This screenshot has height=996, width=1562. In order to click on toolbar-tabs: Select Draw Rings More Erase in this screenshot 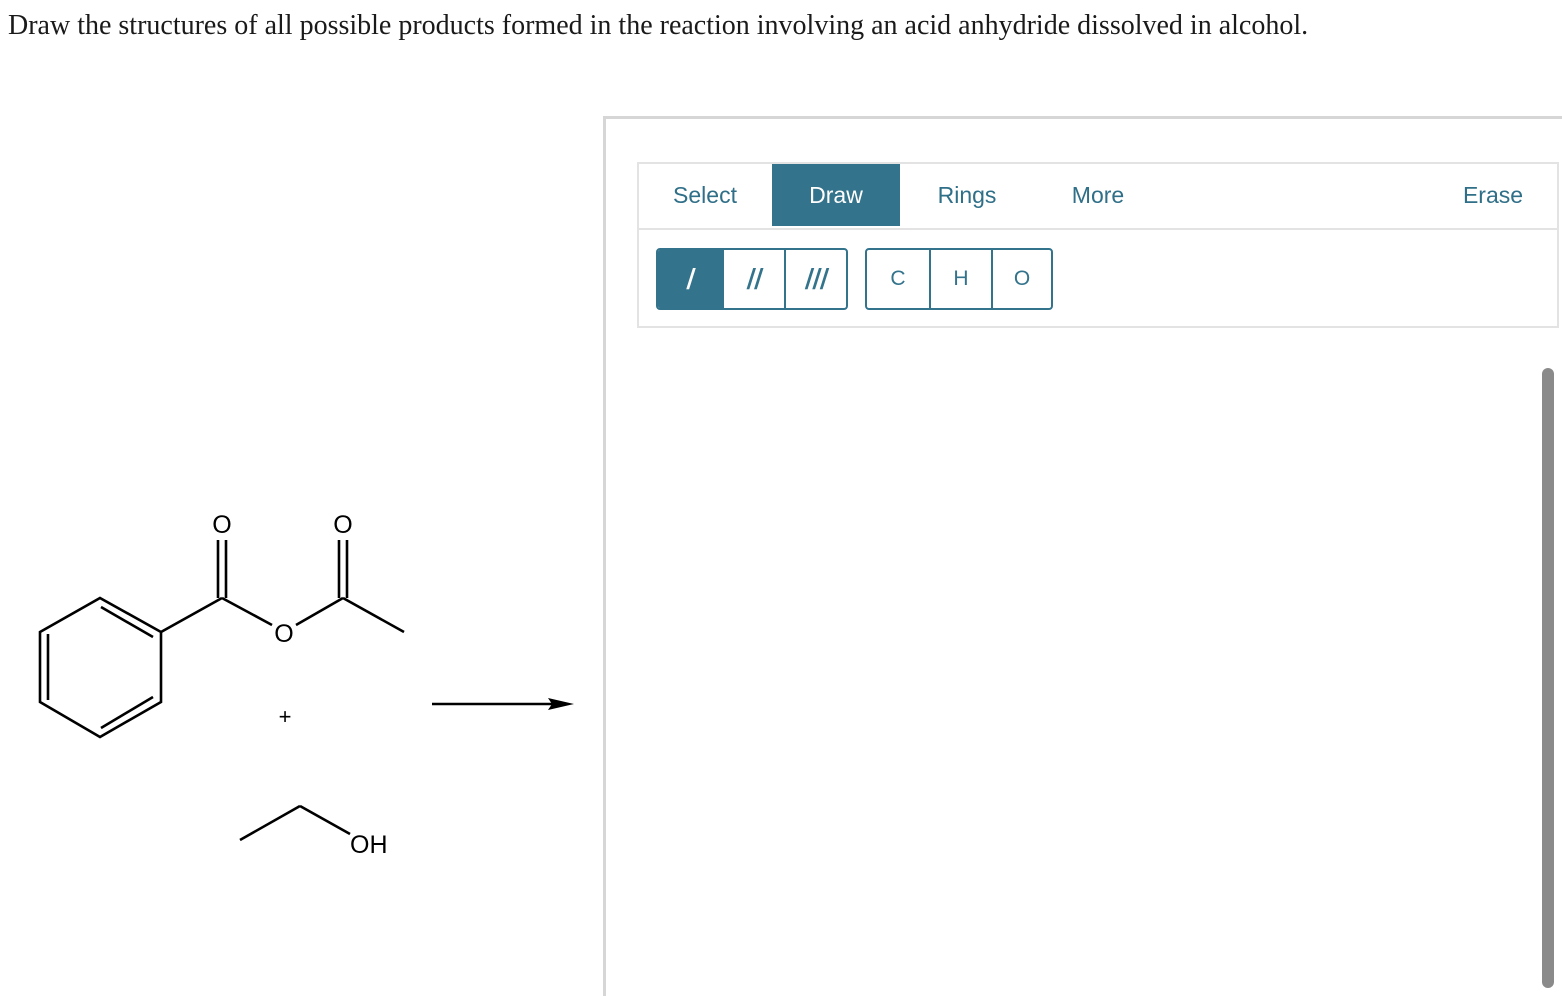, I will do `click(1098, 197)`.